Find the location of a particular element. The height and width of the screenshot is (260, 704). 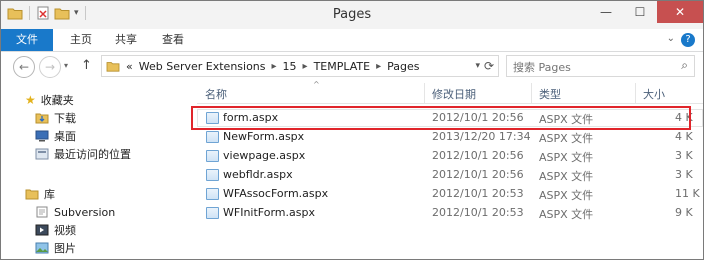

minimize-icon: — is located at coordinates (606, 12).